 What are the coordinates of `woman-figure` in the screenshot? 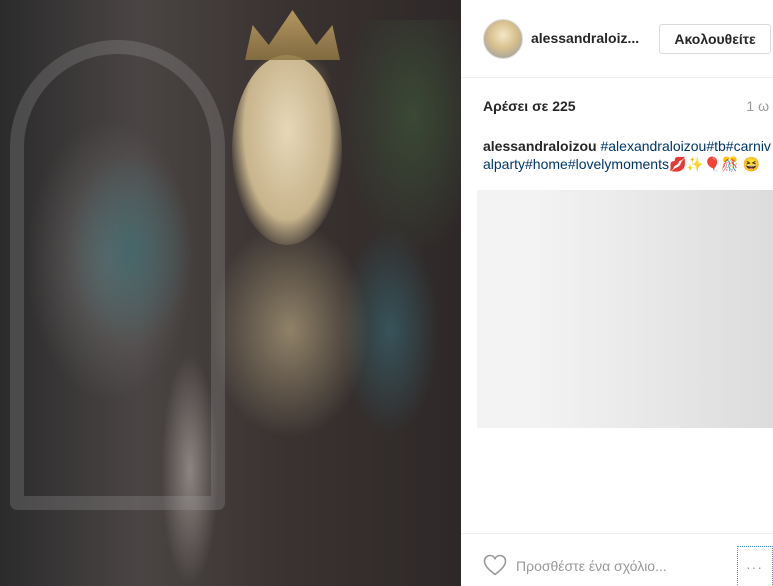 It's located at (287, 150).